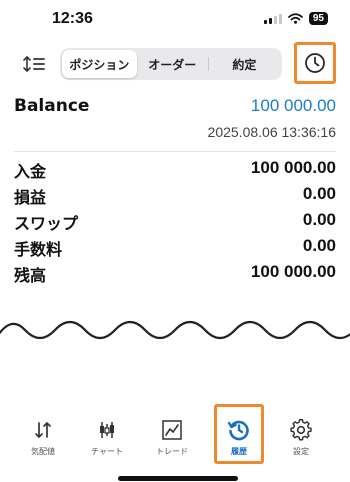 The image size is (350, 482). I want to click on summary-row-deposit: 入金 100 000.00, so click(175, 171).